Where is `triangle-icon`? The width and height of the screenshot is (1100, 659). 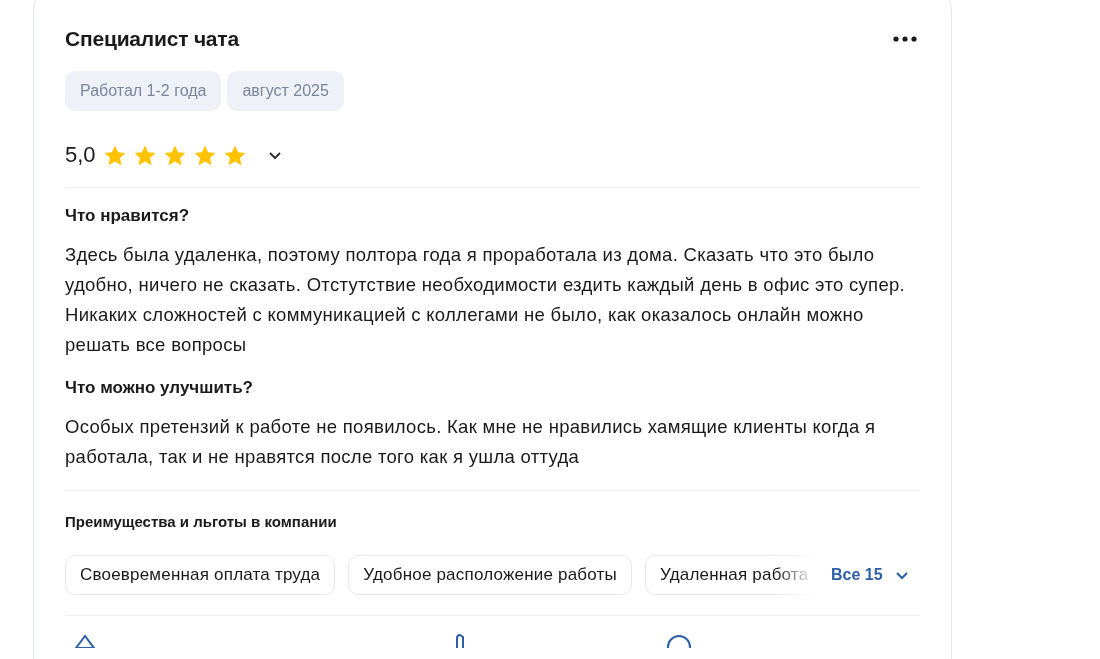
triangle-icon is located at coordinates (85, 641).